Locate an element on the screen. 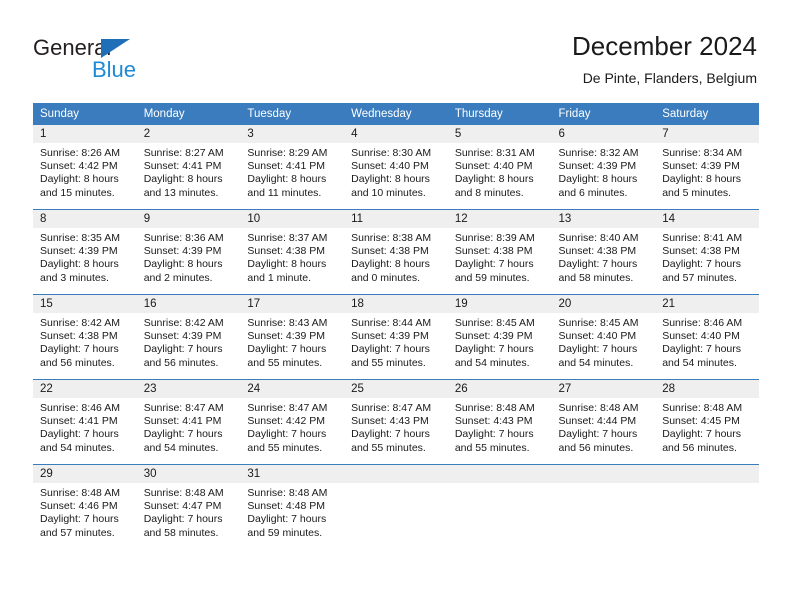 This screenshot has height=612, width=792. day-number: 1 is located at coordinates (85, 134).